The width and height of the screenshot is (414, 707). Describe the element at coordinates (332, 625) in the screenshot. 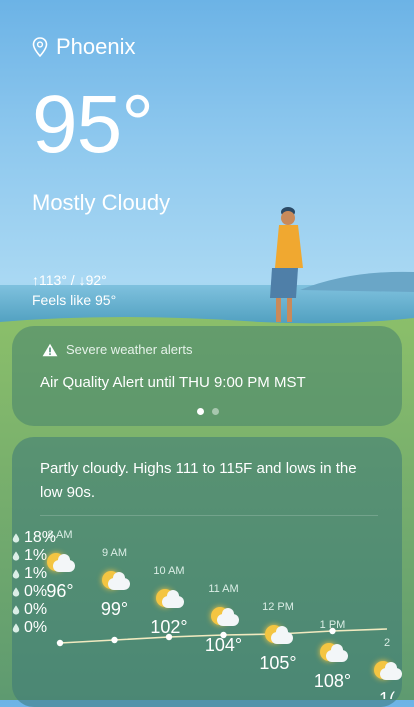

I see `hour-time: 1 PM` at that location.